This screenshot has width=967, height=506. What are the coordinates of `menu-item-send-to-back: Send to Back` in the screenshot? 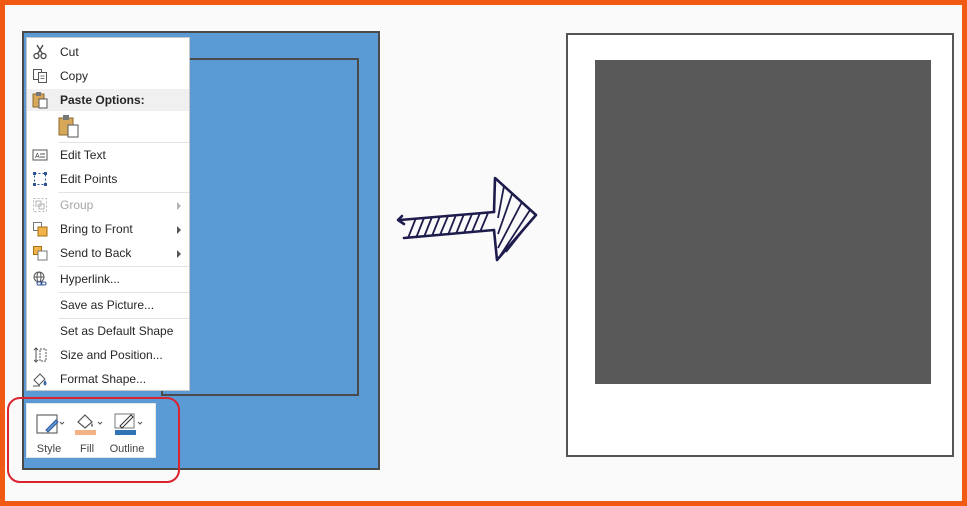 It's located at (108, 253).